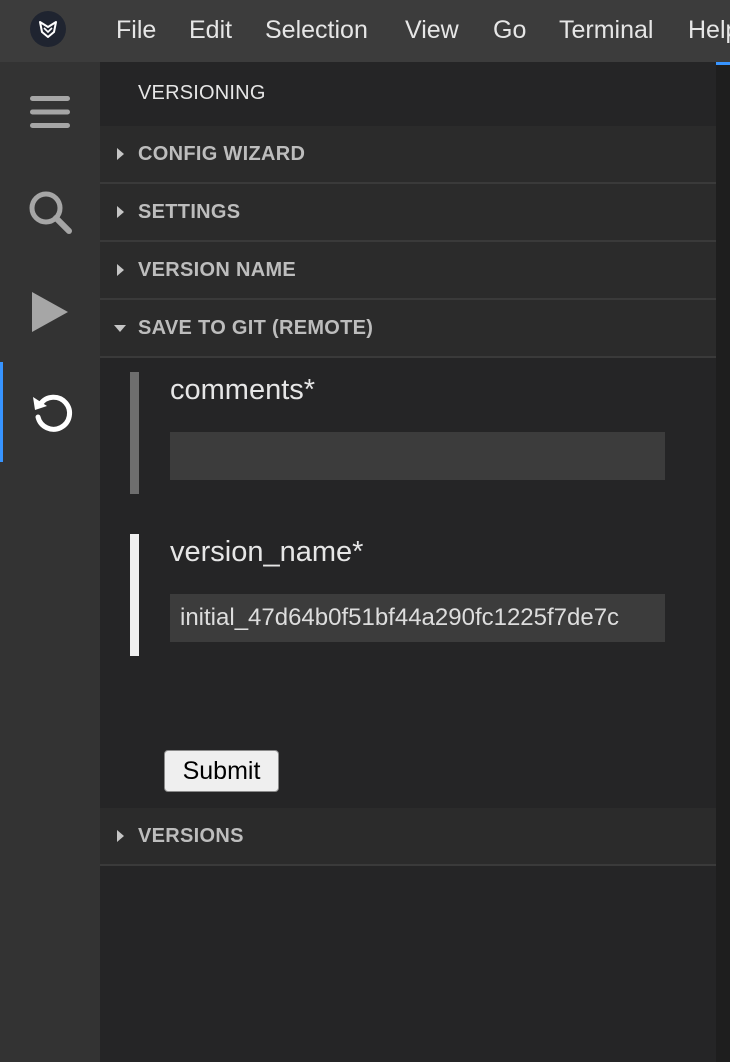 This screenshot has height=1062, width=730. What do you see at coordinates (509, 30) in the screenshot?
I see `menu-go: Go` at bounding box center [509, 30].